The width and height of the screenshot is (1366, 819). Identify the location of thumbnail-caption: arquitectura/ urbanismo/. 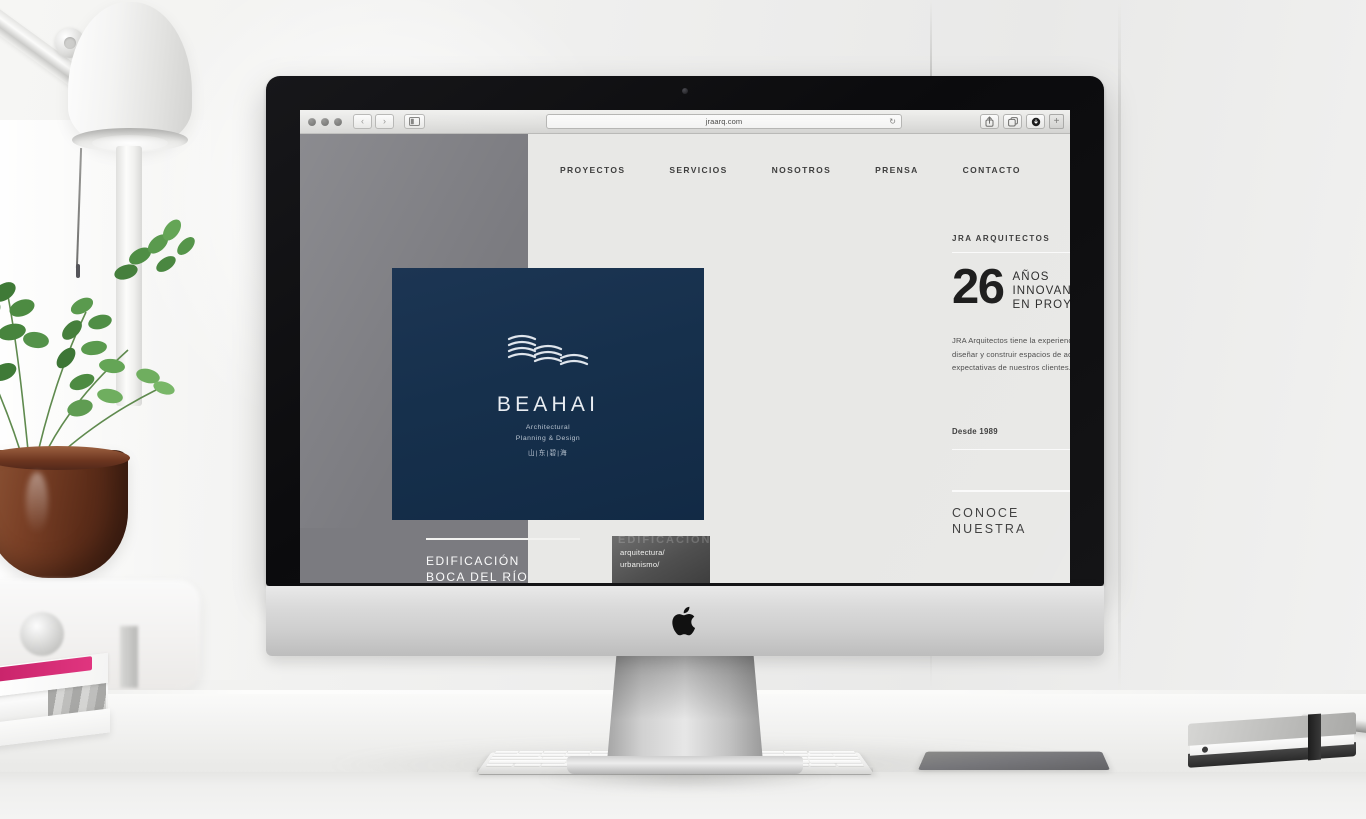
(642, 559).